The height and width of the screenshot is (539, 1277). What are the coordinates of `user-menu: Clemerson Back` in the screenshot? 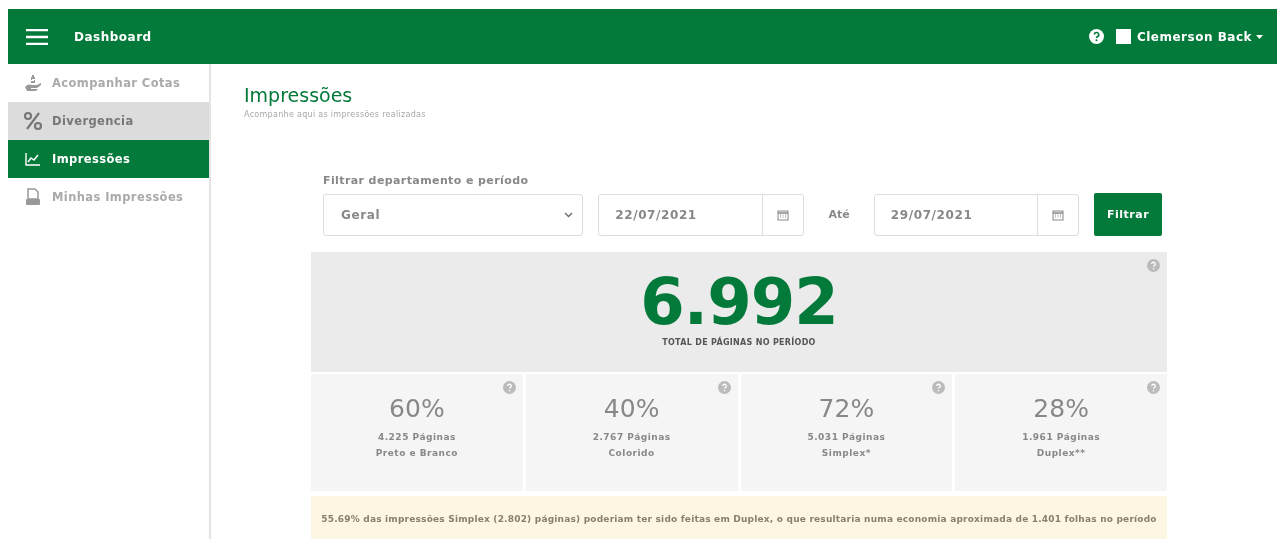 It's located at (1199, 36).